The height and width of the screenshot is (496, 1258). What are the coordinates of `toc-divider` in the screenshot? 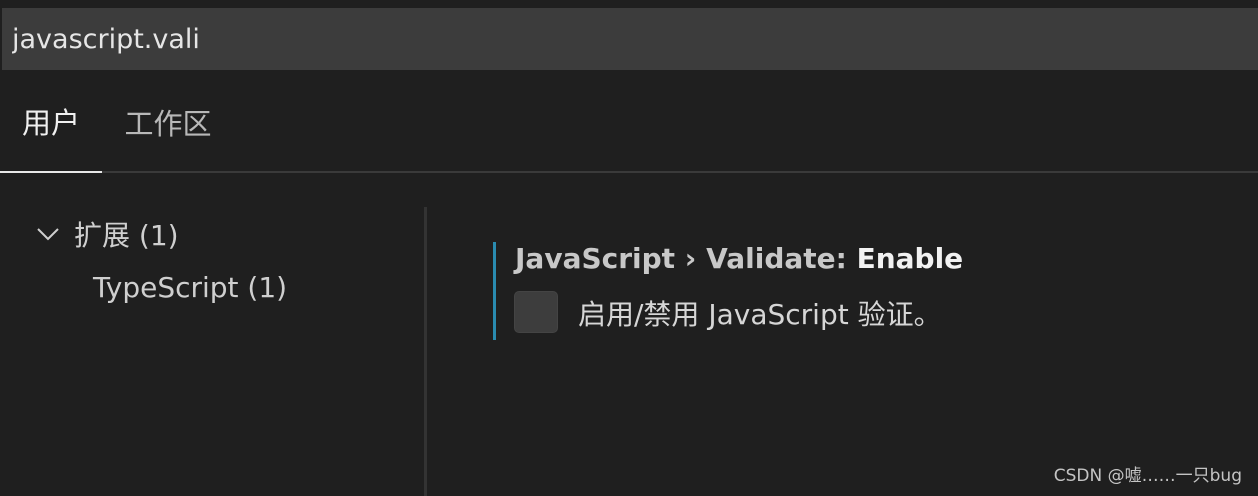 It's located at (425, 351).